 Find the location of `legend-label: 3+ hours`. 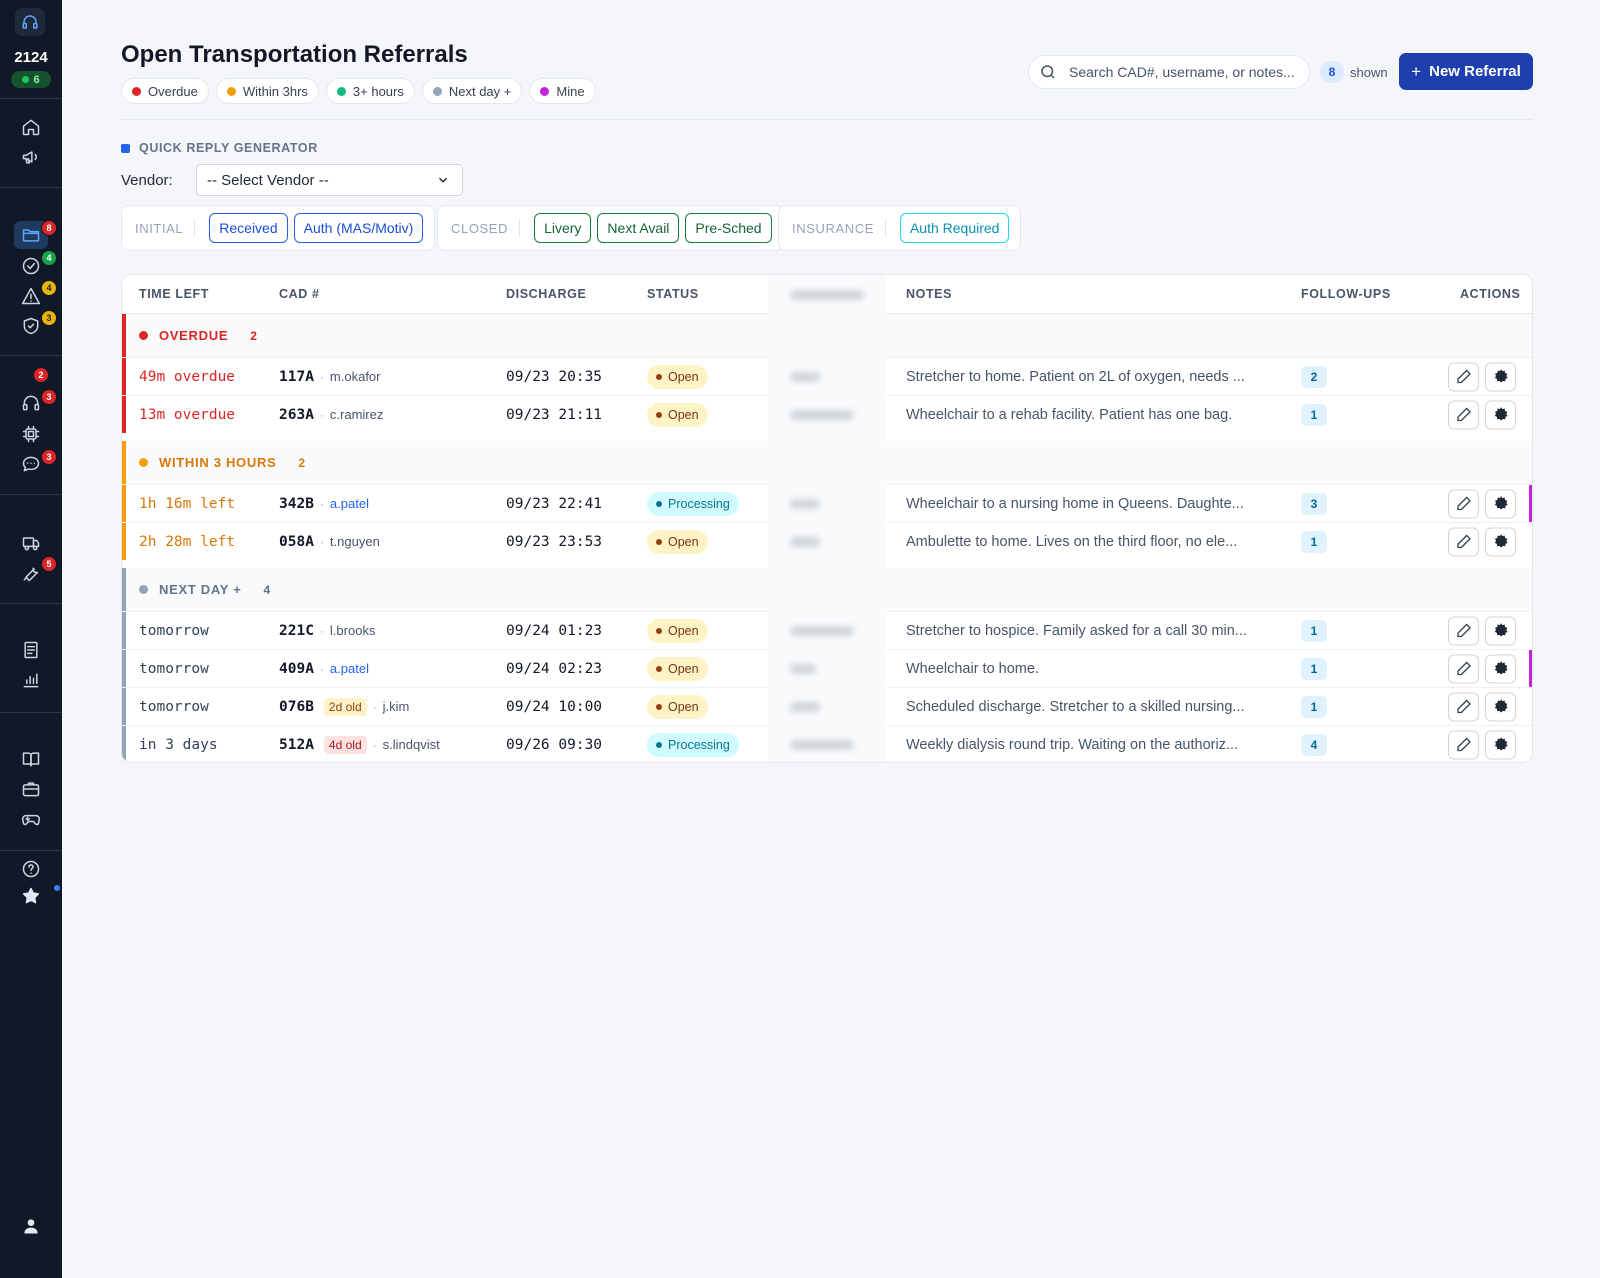

legend-label: 3+ hours is located at coordinates (378, 91).